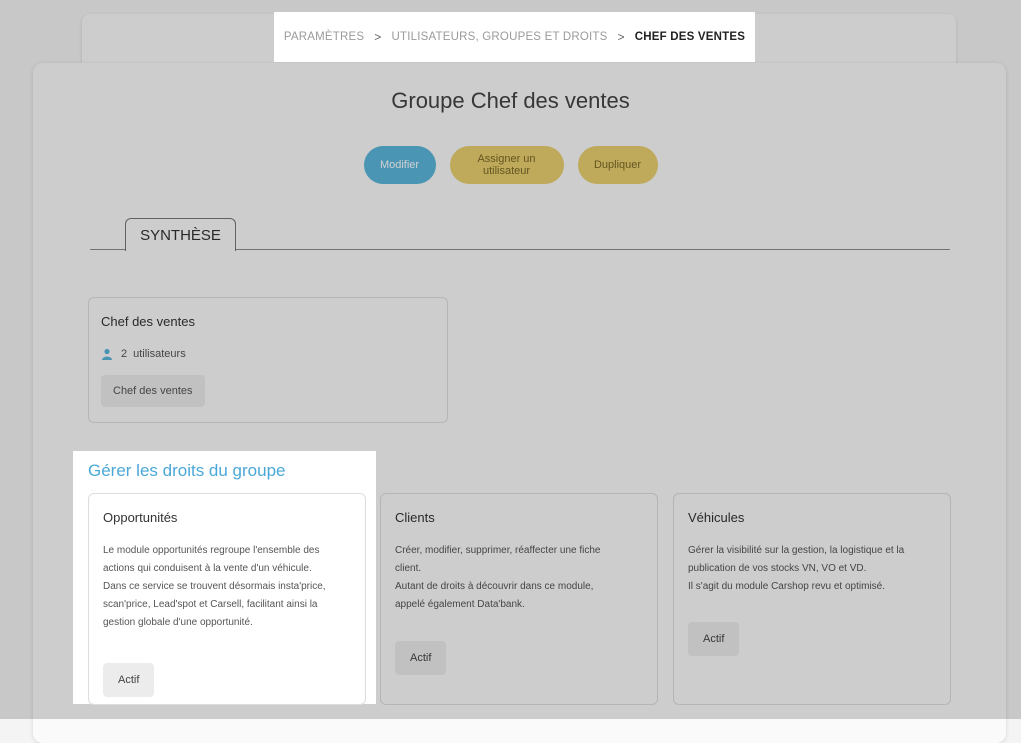 The width and height of the screenshot is (1021, 743). I want to click on edit-button: Modifier, so click(399, 165).